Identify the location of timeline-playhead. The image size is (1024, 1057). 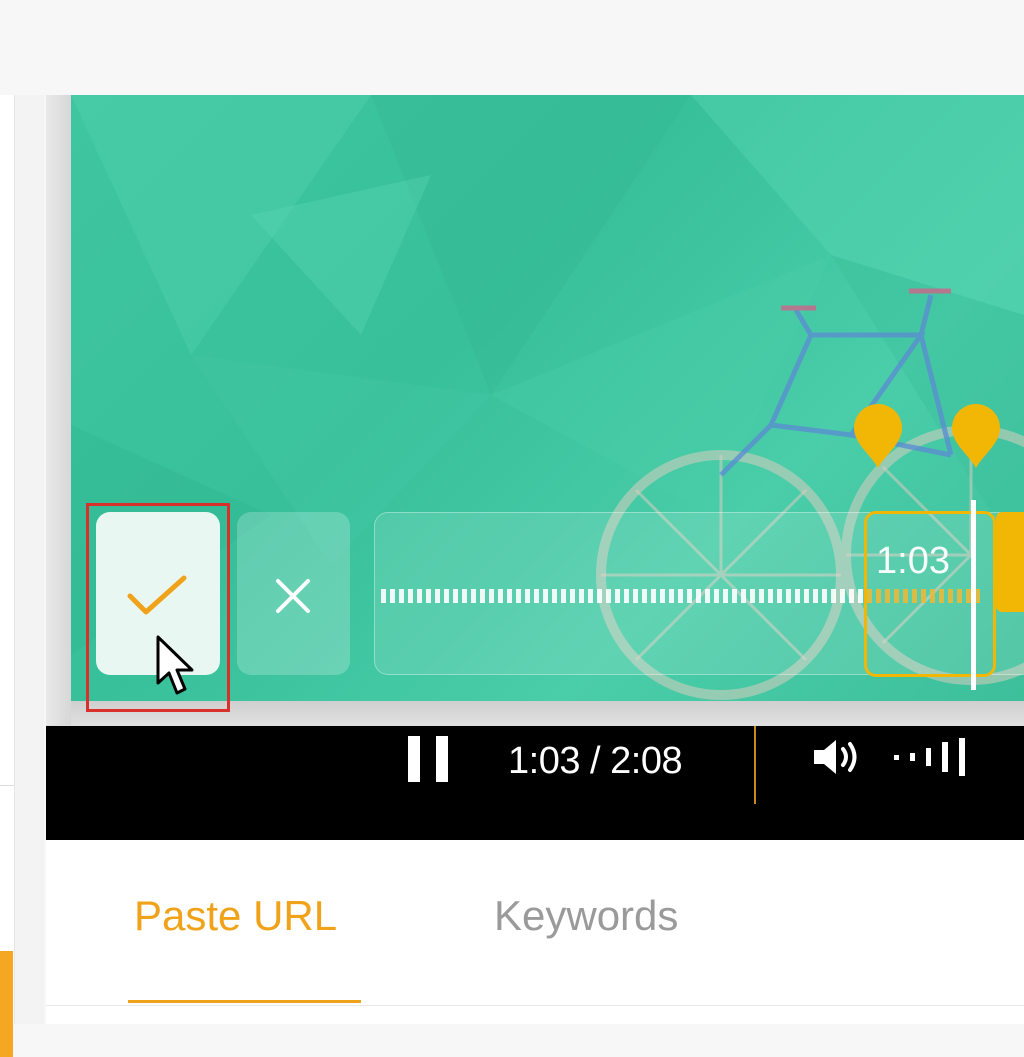
(973, 595).